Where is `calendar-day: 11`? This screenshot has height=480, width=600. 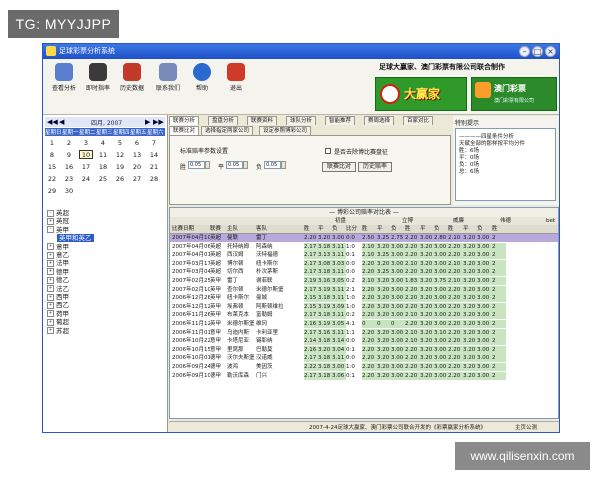
calendar-day: 11 is located at coordinates (103, 155).